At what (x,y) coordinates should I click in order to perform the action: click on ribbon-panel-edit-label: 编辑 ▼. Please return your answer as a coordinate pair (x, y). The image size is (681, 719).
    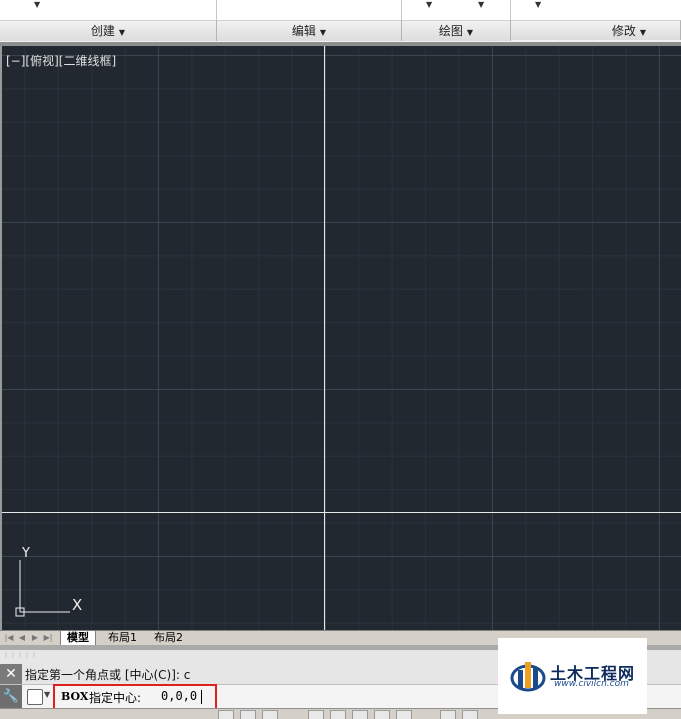
    Looking at the image, I should click on (309, 30).